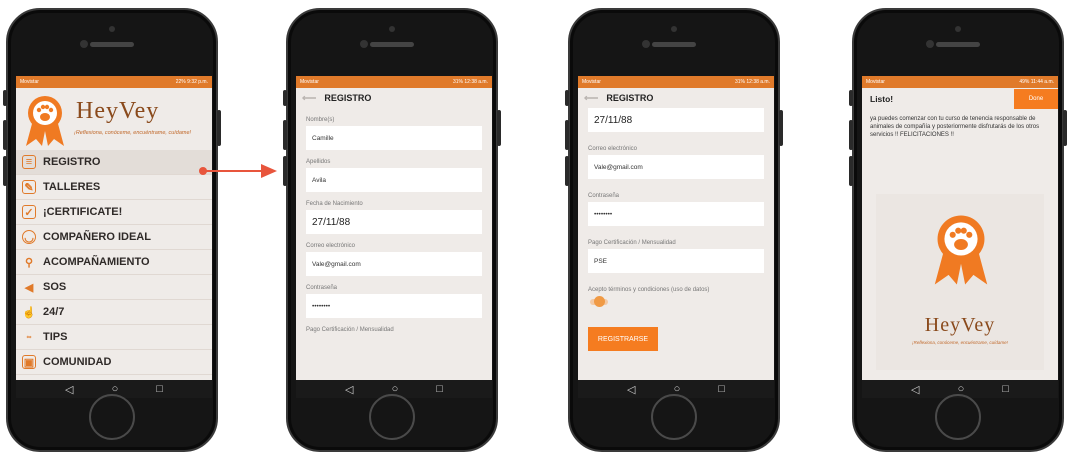 The height and width of the screenshot is (454, 1069). I want to click on field-nombre: Nombre(s) Camille, so click(394, 133).